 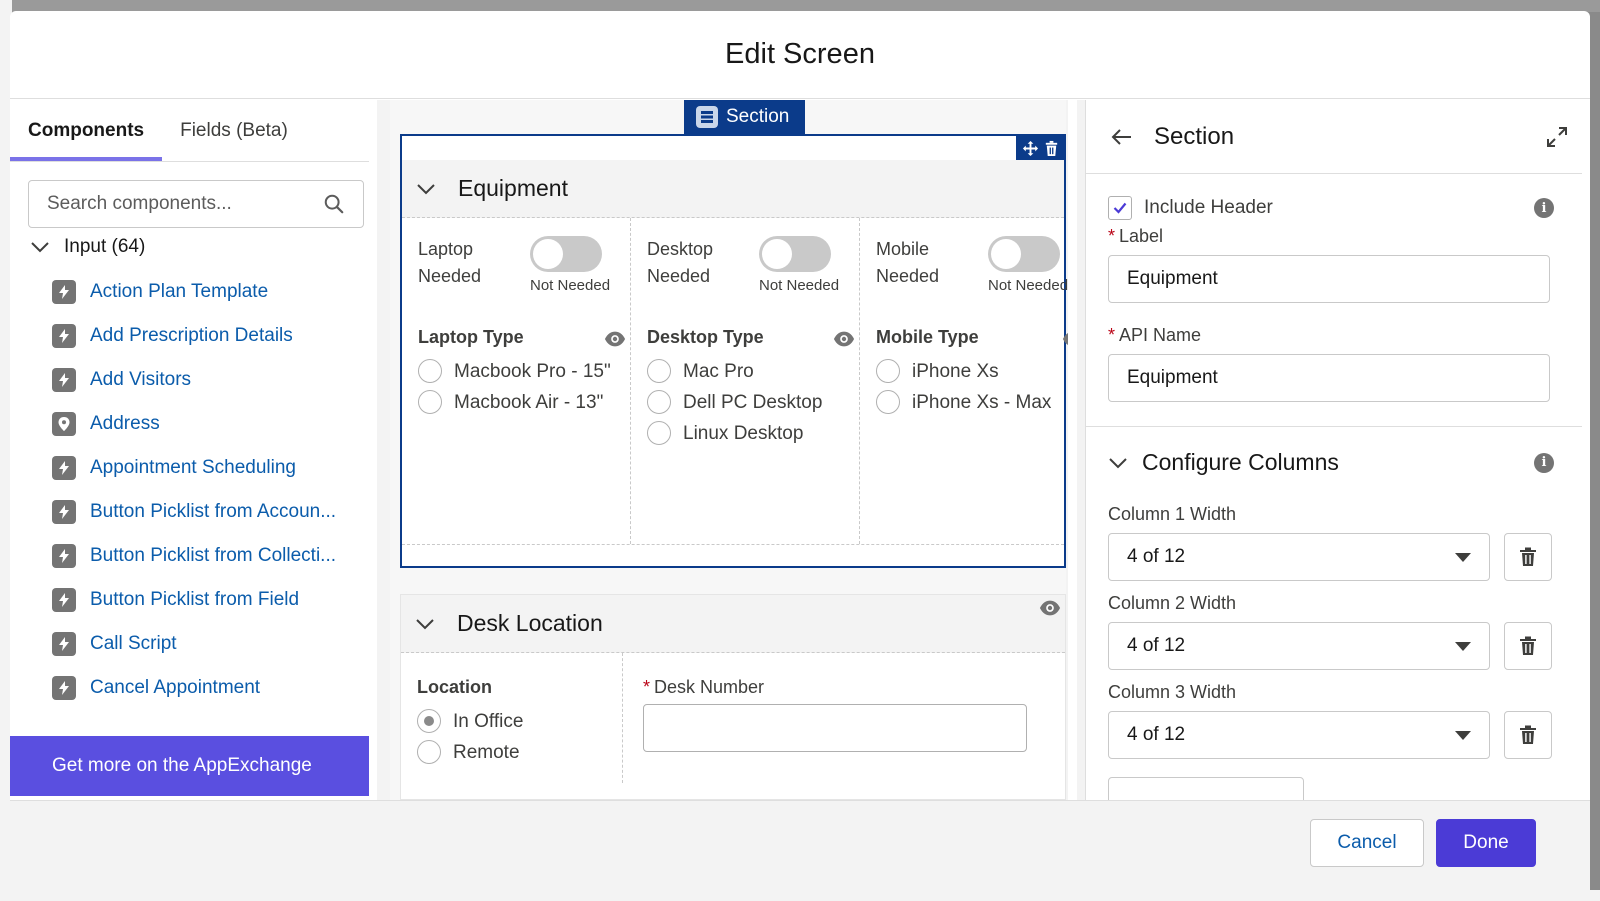 What do you see at coordinates (1329, 378) in the screenshot?
I see `api-name-input: Equipment` at bounding box center [1329, 378].